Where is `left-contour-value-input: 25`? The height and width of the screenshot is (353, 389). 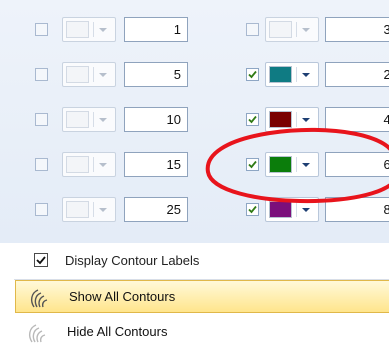 left-contour-value-input: 25 is located at coordinates (156, 209).